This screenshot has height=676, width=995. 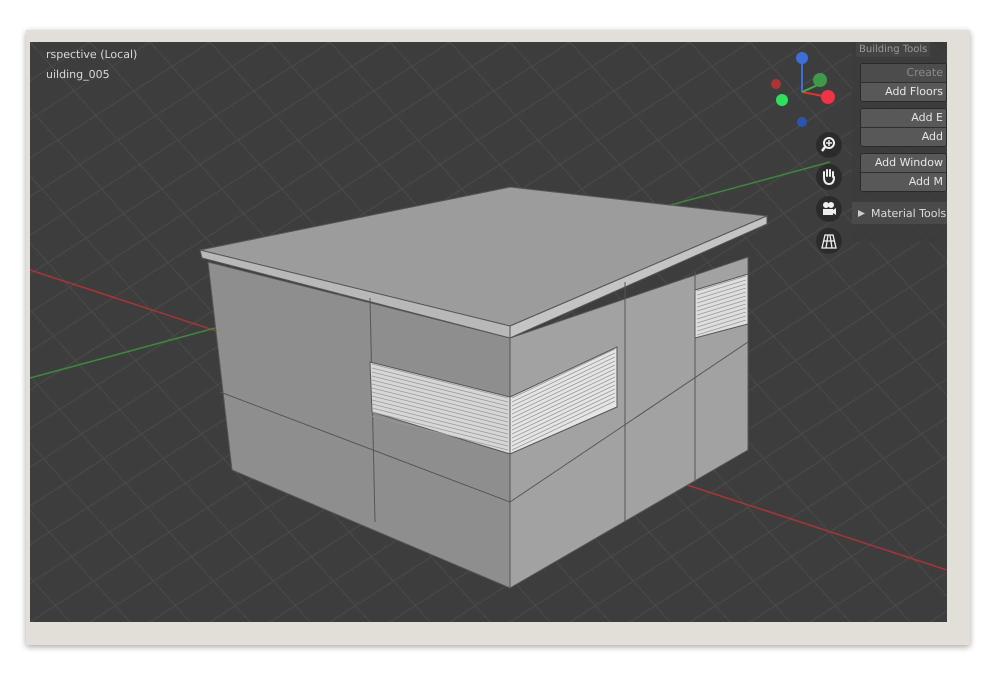 I want to click on panel-title: Building Tools, so click(x=893, y=49).